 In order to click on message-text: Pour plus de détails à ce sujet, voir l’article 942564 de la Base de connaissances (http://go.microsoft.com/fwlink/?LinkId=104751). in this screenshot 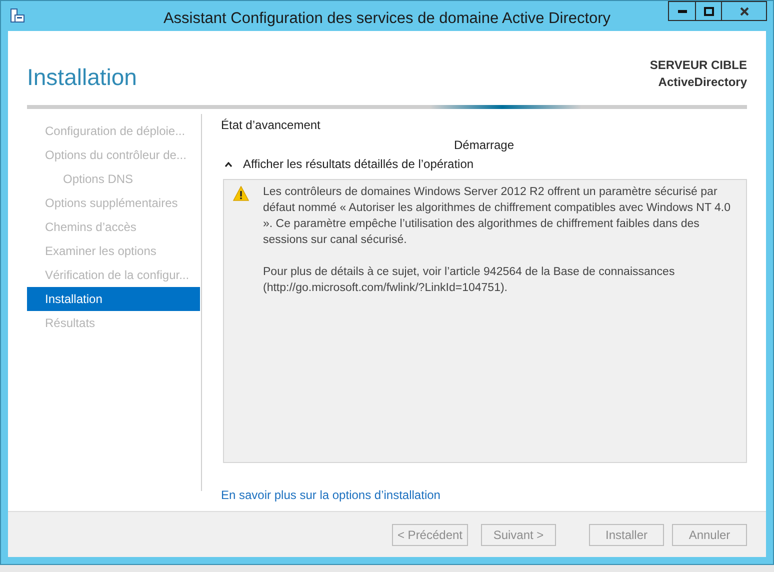, I will do `click(469, 280)`.